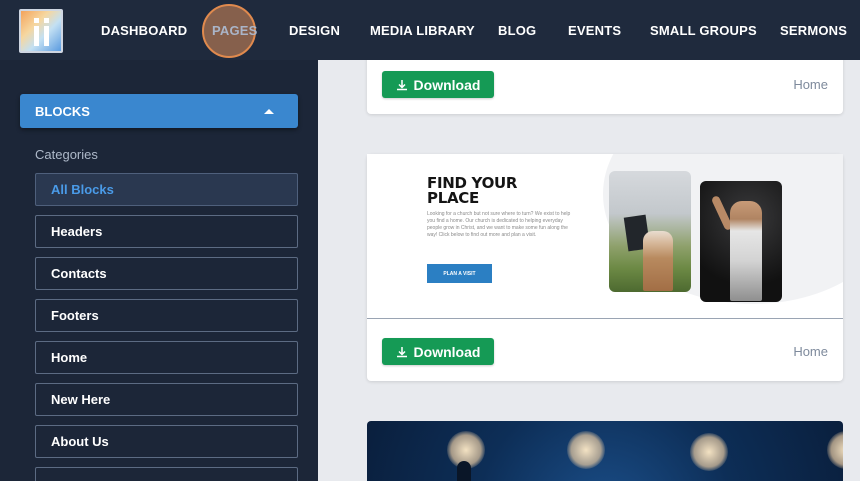 Image resolution: width=860 pixels, height=481 pixels. I want to click on logo-icon, so click(42, 32).